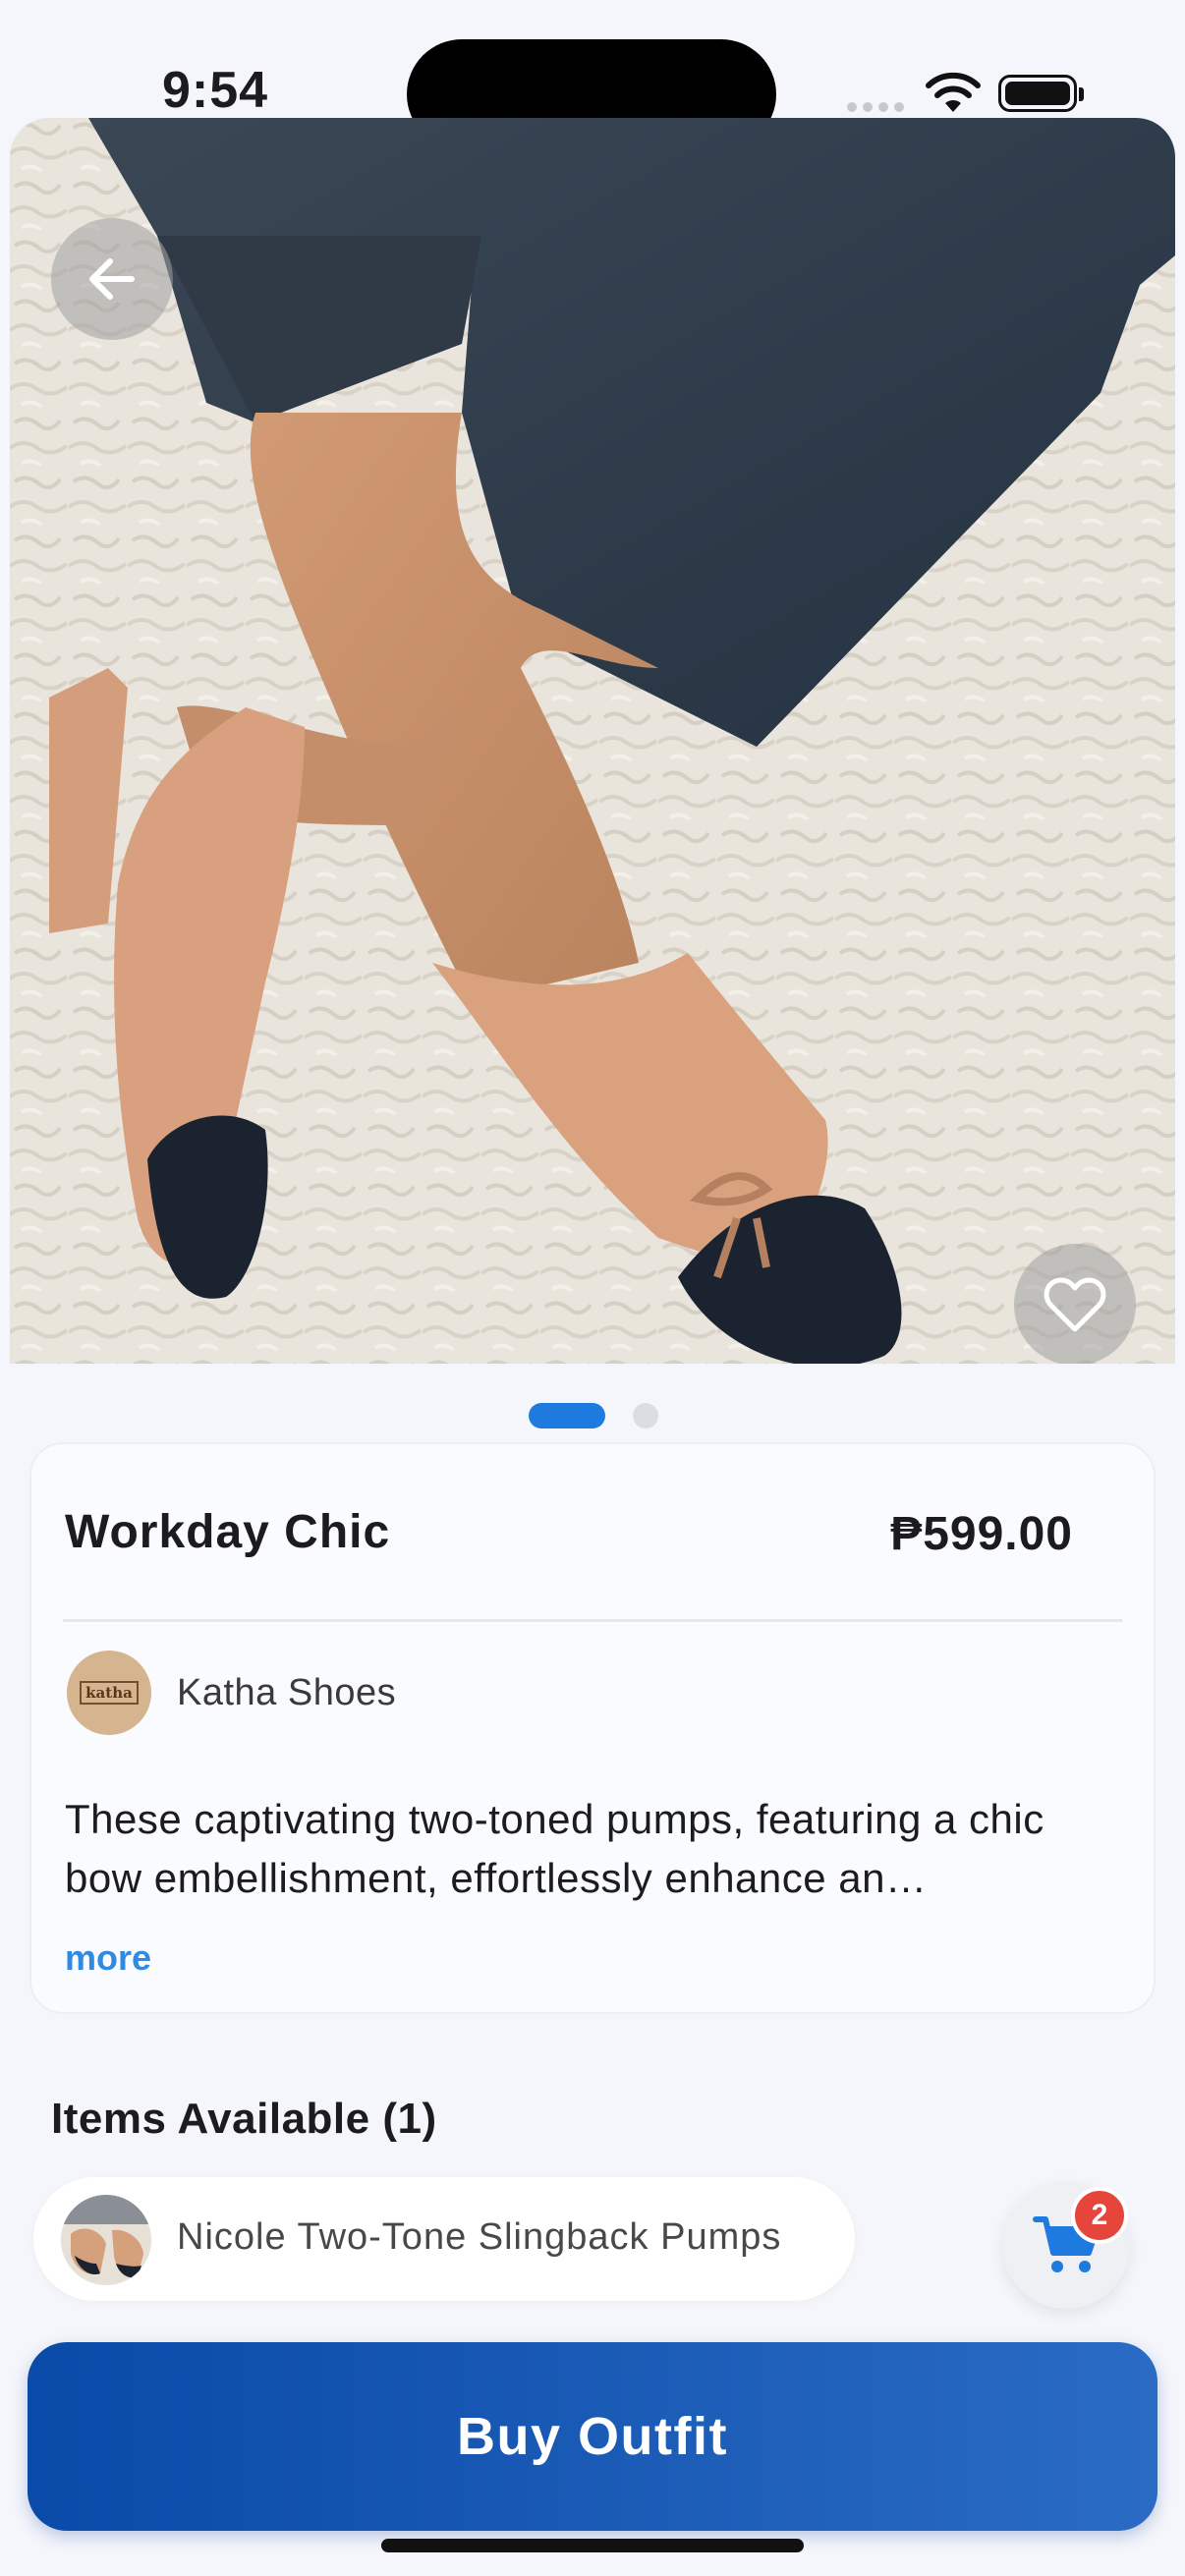 The image size is (1185, 2576). Describe the element at coordinates (592, 1620) in the screenshot. I see `divider` at that location.